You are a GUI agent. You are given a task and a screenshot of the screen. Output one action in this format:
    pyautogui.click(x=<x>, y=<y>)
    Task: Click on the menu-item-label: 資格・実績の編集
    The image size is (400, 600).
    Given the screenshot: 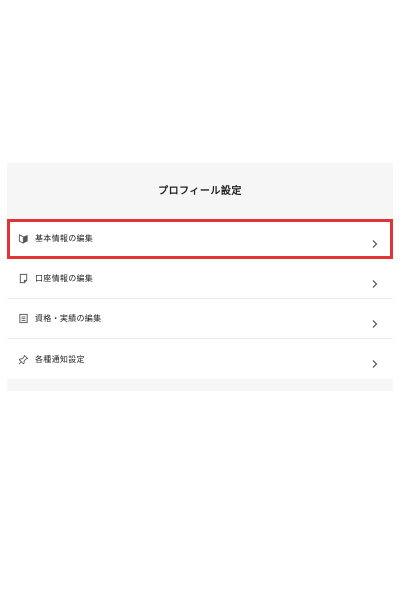 What is the action you would take?
    pyautogui.click(x=68, y=318)
    